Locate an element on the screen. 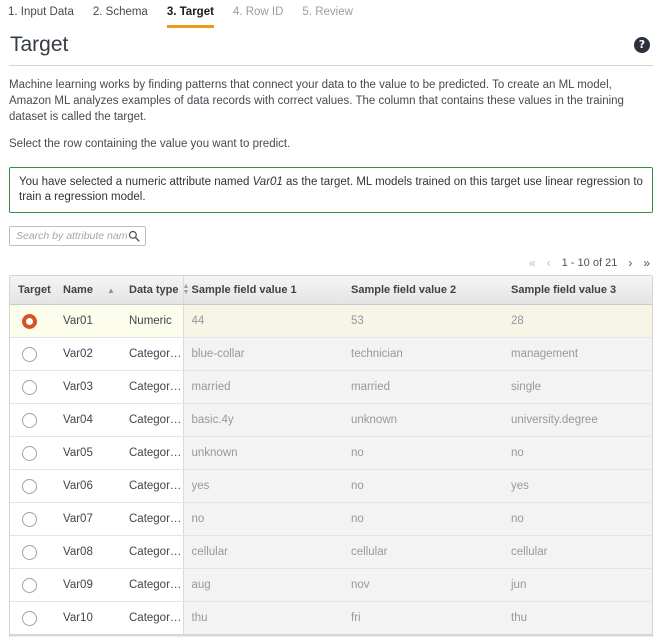  target-radio-var03 is located at coordinates (29, 387).